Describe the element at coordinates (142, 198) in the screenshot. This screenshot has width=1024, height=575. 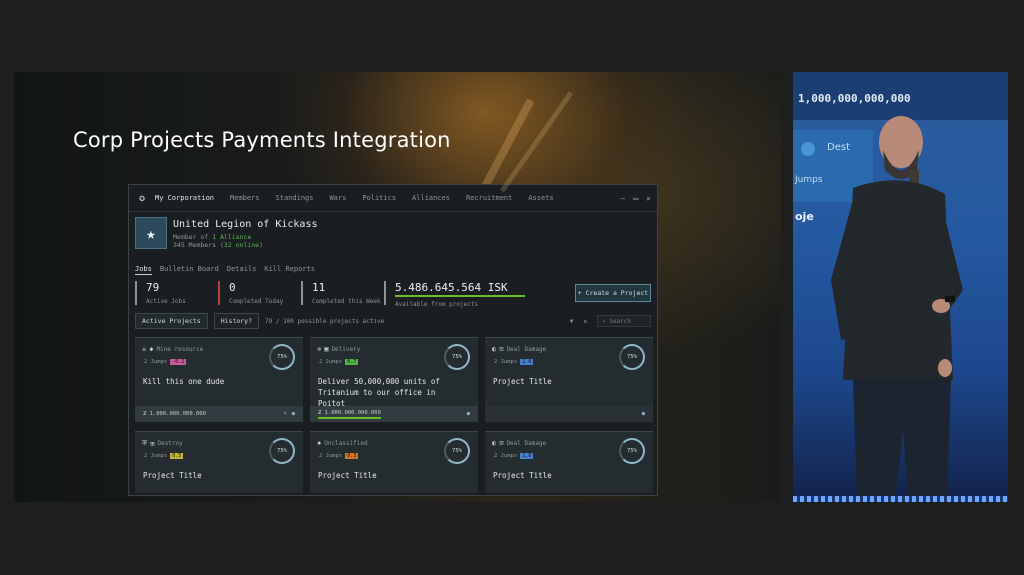
I see `corporation-logo-icon: ✪` at that location.